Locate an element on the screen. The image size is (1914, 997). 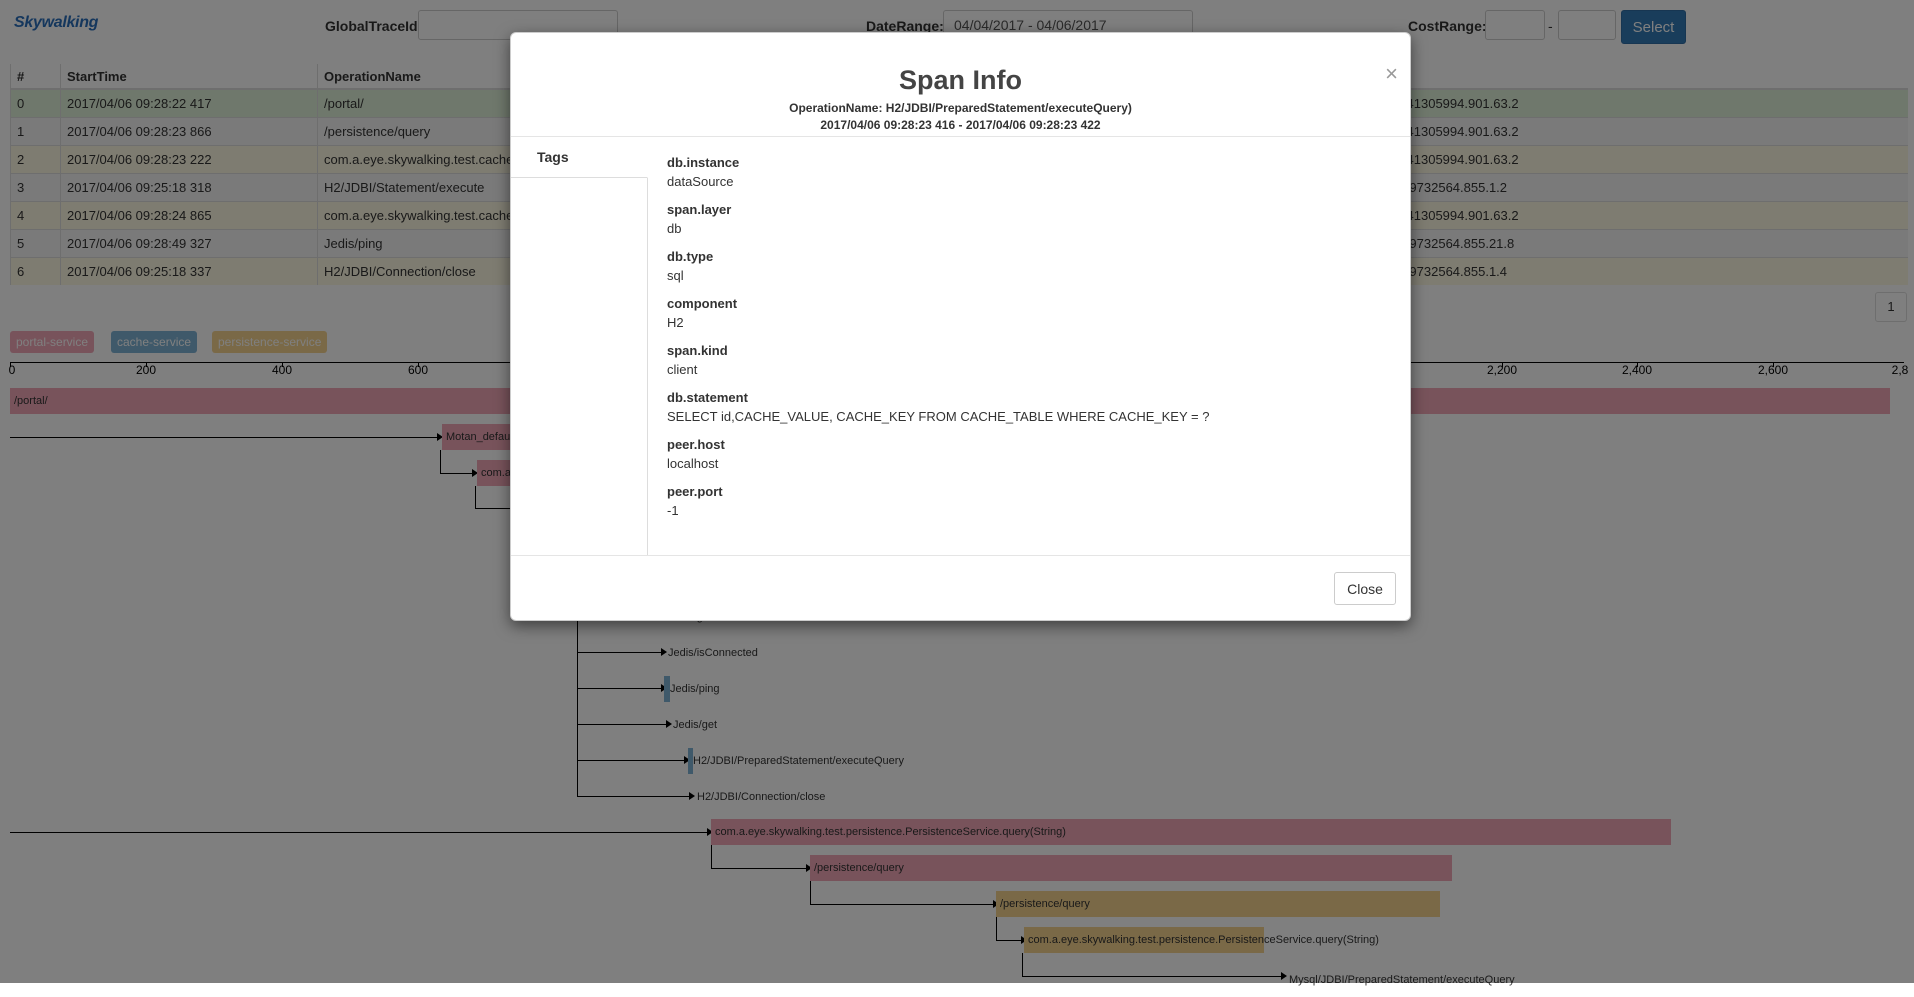
tag-value: H2 is located at coordinates (675, 322).